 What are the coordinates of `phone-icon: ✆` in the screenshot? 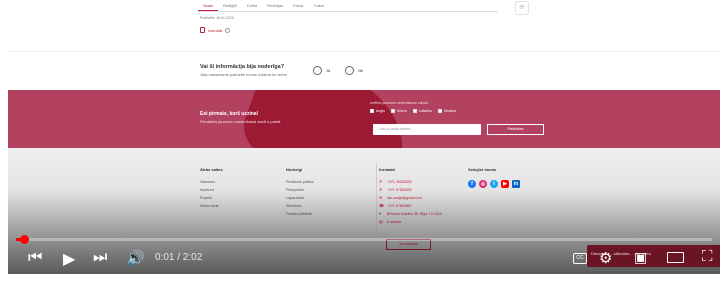 It's located at (381, 181).